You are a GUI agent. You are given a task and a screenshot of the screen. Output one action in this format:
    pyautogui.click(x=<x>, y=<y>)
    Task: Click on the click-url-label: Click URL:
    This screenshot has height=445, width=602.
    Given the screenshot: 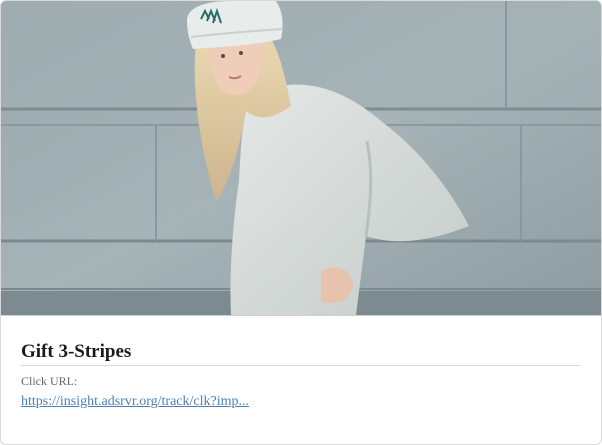 What is the action you would take?
    pyautogui.click(x=49, y=381)
    